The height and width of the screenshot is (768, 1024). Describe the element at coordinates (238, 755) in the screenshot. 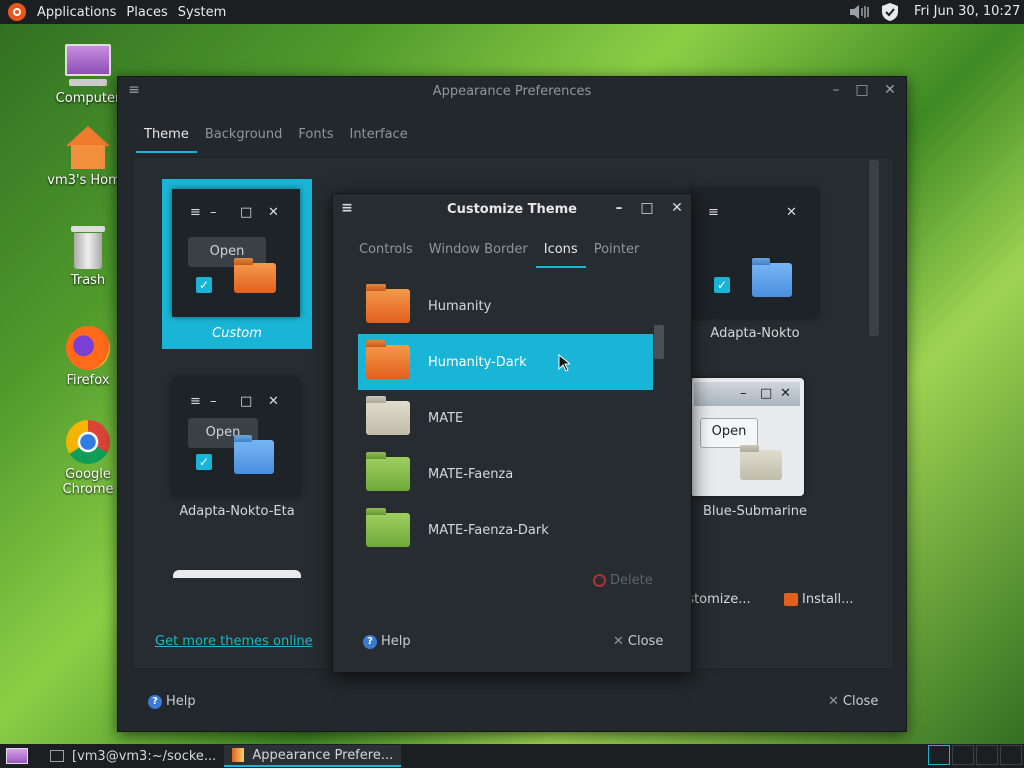

I see `appearance-icon` at that location.